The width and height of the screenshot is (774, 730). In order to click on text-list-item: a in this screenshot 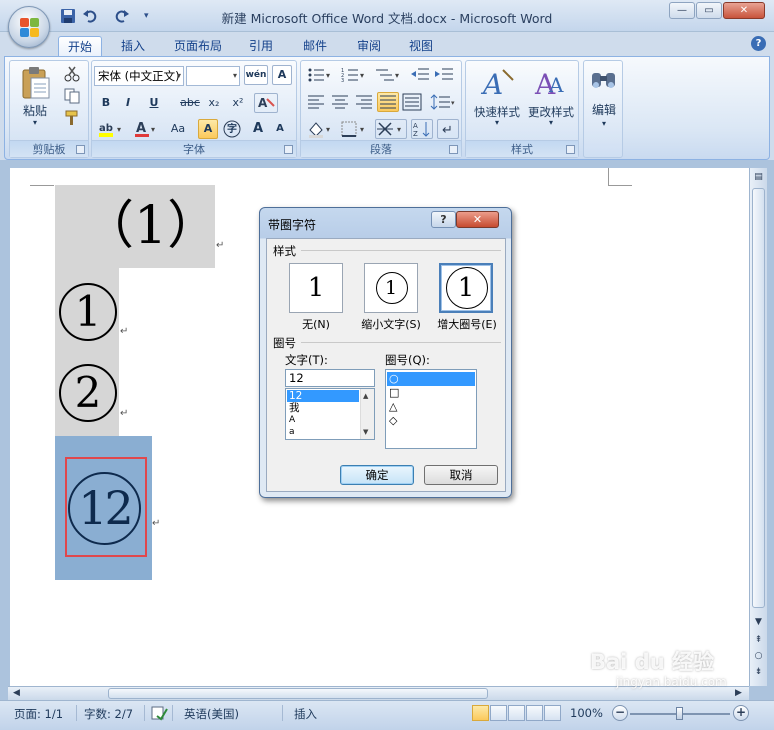, I will do `click(323, 432)`.